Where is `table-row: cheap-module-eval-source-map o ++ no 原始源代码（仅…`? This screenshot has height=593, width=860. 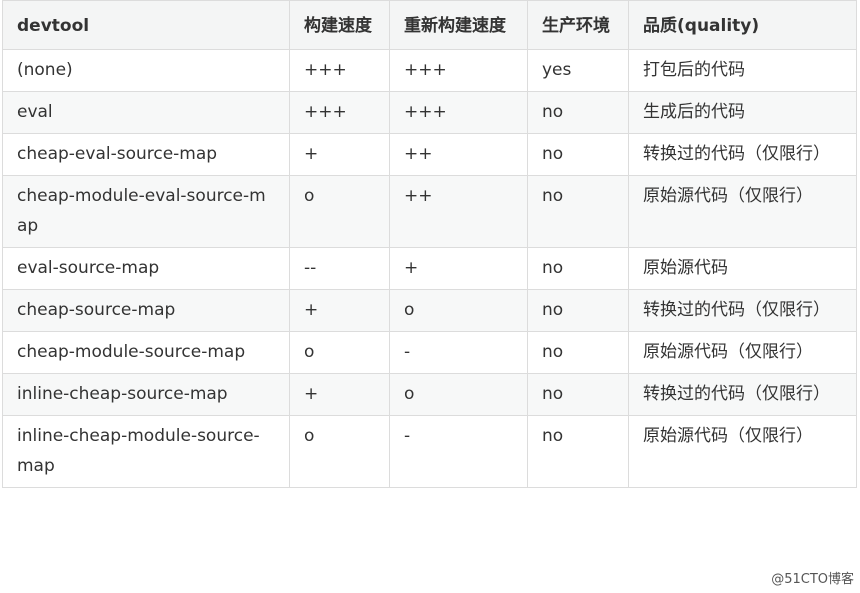
table-row: cheap-module-eval-source-map o ++ no 原始源代码（仅… is located at coordinates (429, 211).